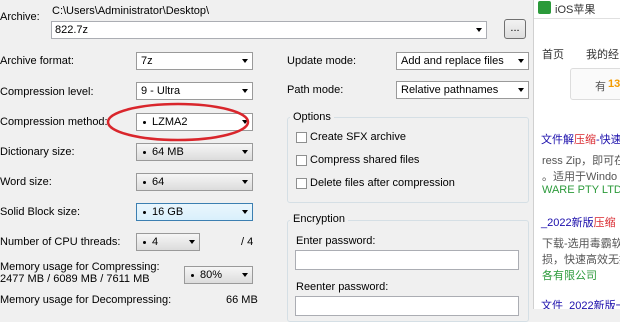  I want to click on create-sfx-checkbox, so click(301, 137).